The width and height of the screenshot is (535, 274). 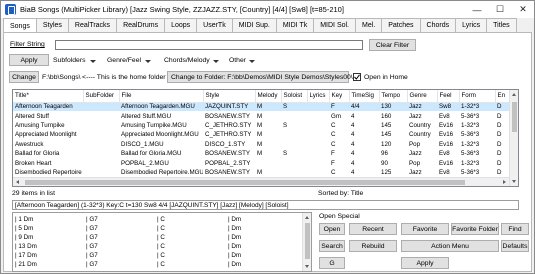 What do you see at coordinates (364, 107) in the screenshot?
I see `table-cell: 4/4` at bounding box center [364, 107].